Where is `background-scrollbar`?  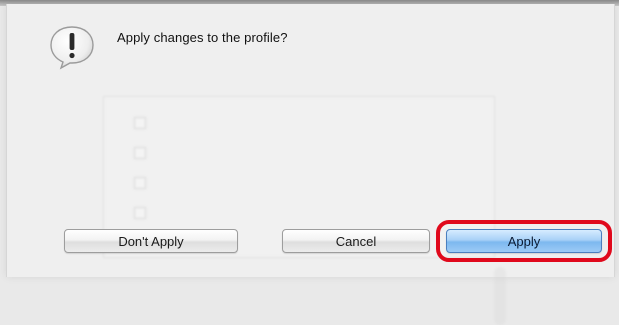
background-scrollbar is located at coordinates (500, 296).